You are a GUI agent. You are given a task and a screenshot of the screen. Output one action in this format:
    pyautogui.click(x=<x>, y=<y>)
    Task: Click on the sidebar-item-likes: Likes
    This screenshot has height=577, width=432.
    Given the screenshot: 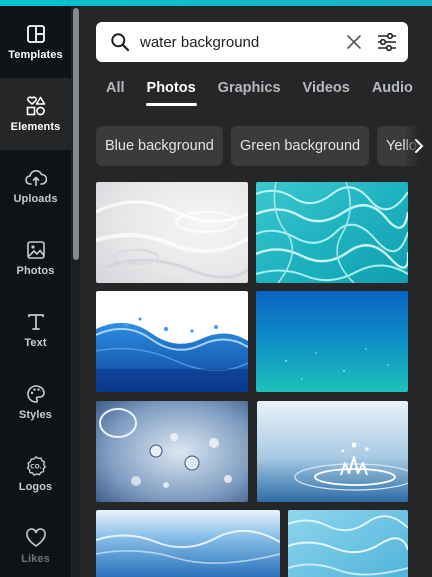 What is the action you would take?
    pyautogui.click(x=35, y=543)
    